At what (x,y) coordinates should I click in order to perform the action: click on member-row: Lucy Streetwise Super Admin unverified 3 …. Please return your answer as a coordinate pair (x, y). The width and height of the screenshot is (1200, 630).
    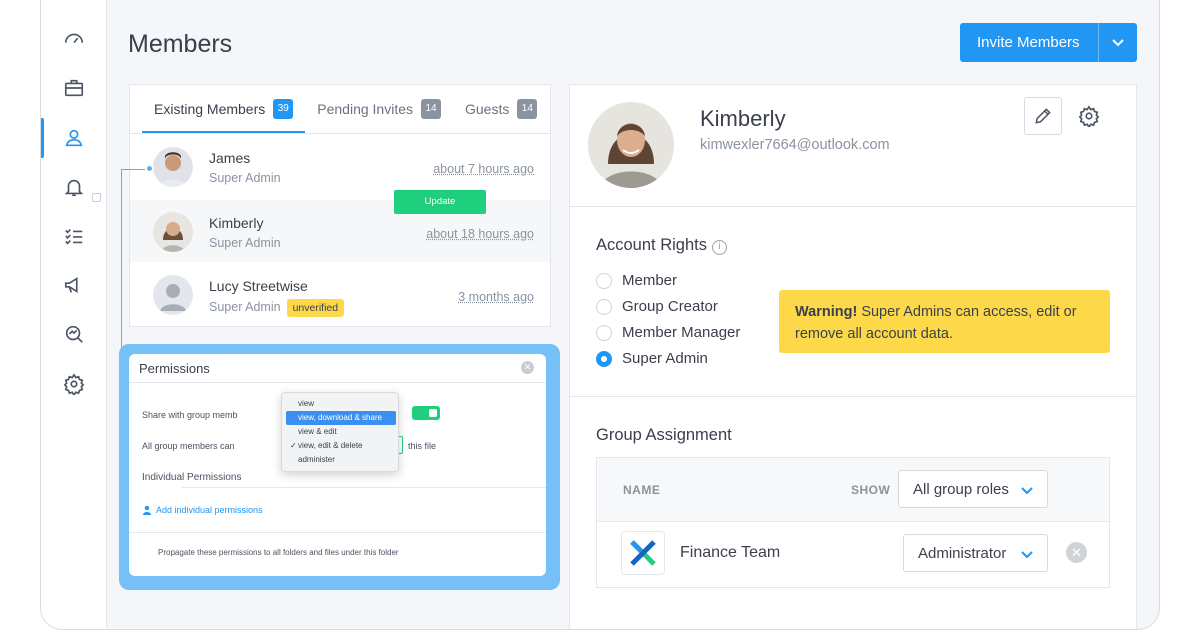
    Looking at the image, I should click on (340, 294).